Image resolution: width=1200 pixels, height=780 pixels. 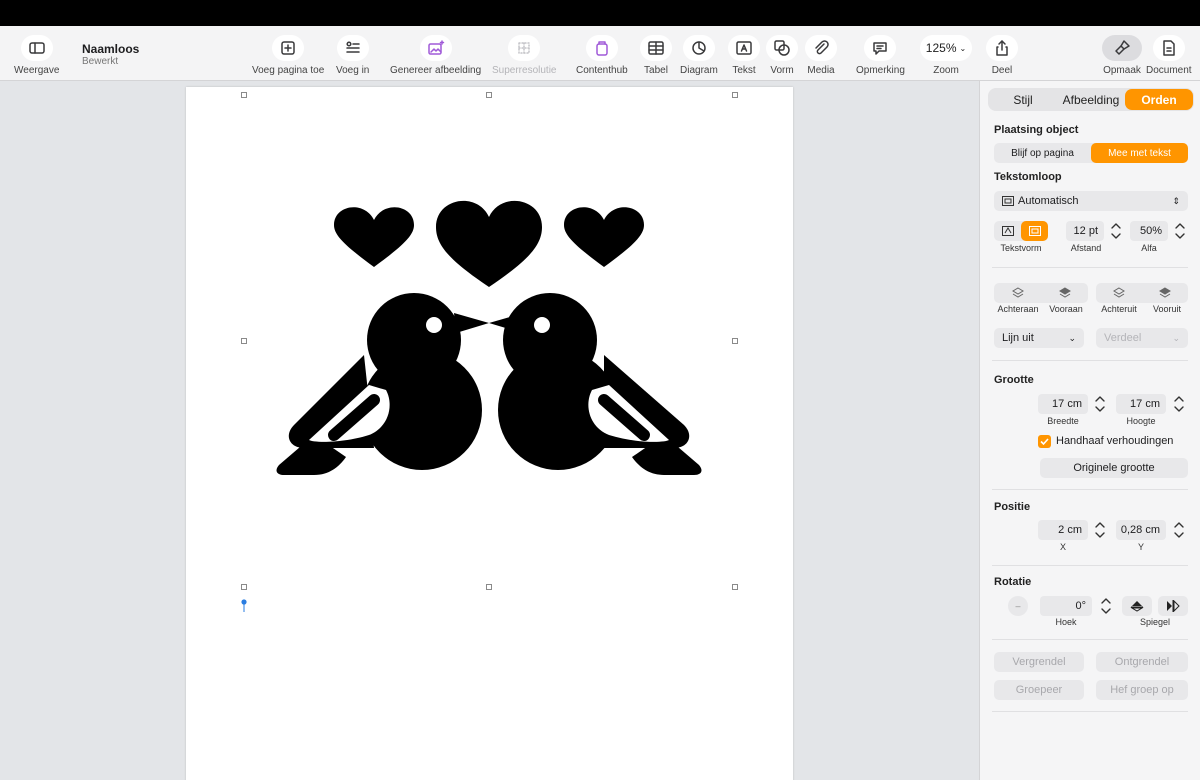 What do you see at coordinates (1179, 404) in the screenshot?
I see `height-stepper` at bounding box center [1179, 404].